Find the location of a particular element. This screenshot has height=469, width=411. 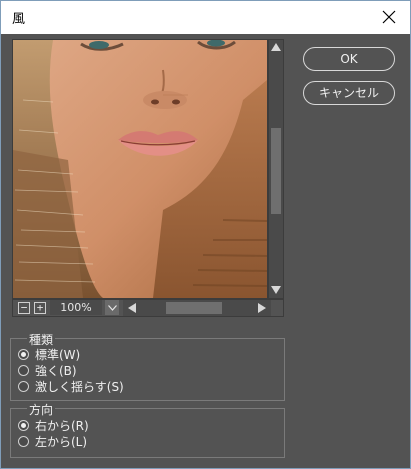

preview-vertical-scrollbar is located at coordinates (276, 169).